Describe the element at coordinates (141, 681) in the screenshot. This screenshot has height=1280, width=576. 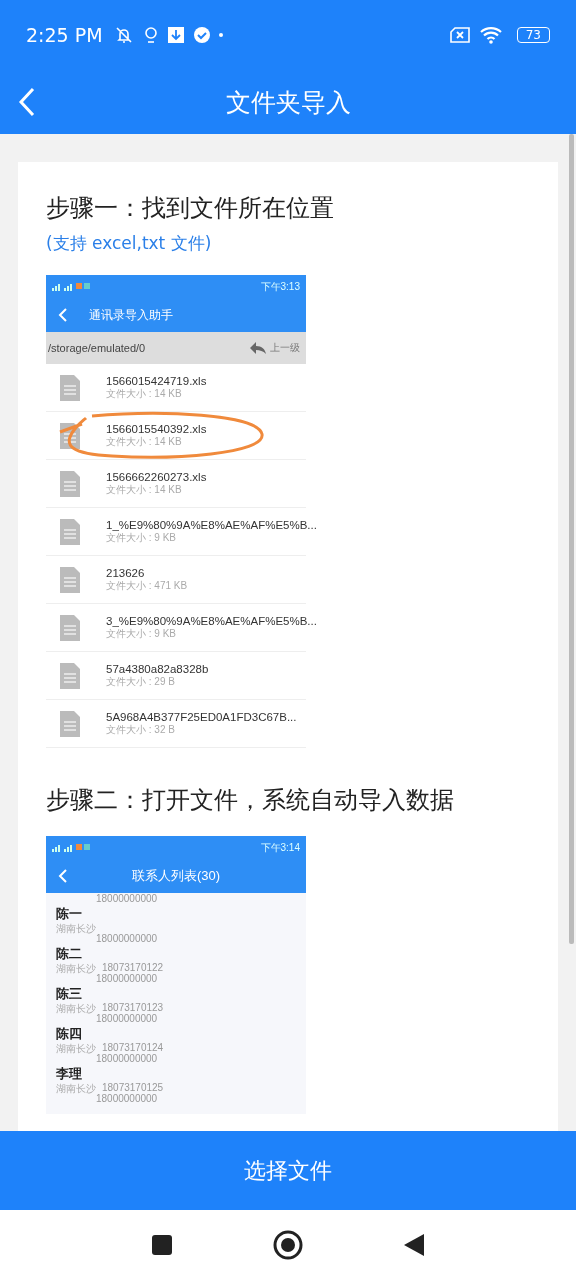
I see `file-size: 文件大小 : 29 B` at that location.